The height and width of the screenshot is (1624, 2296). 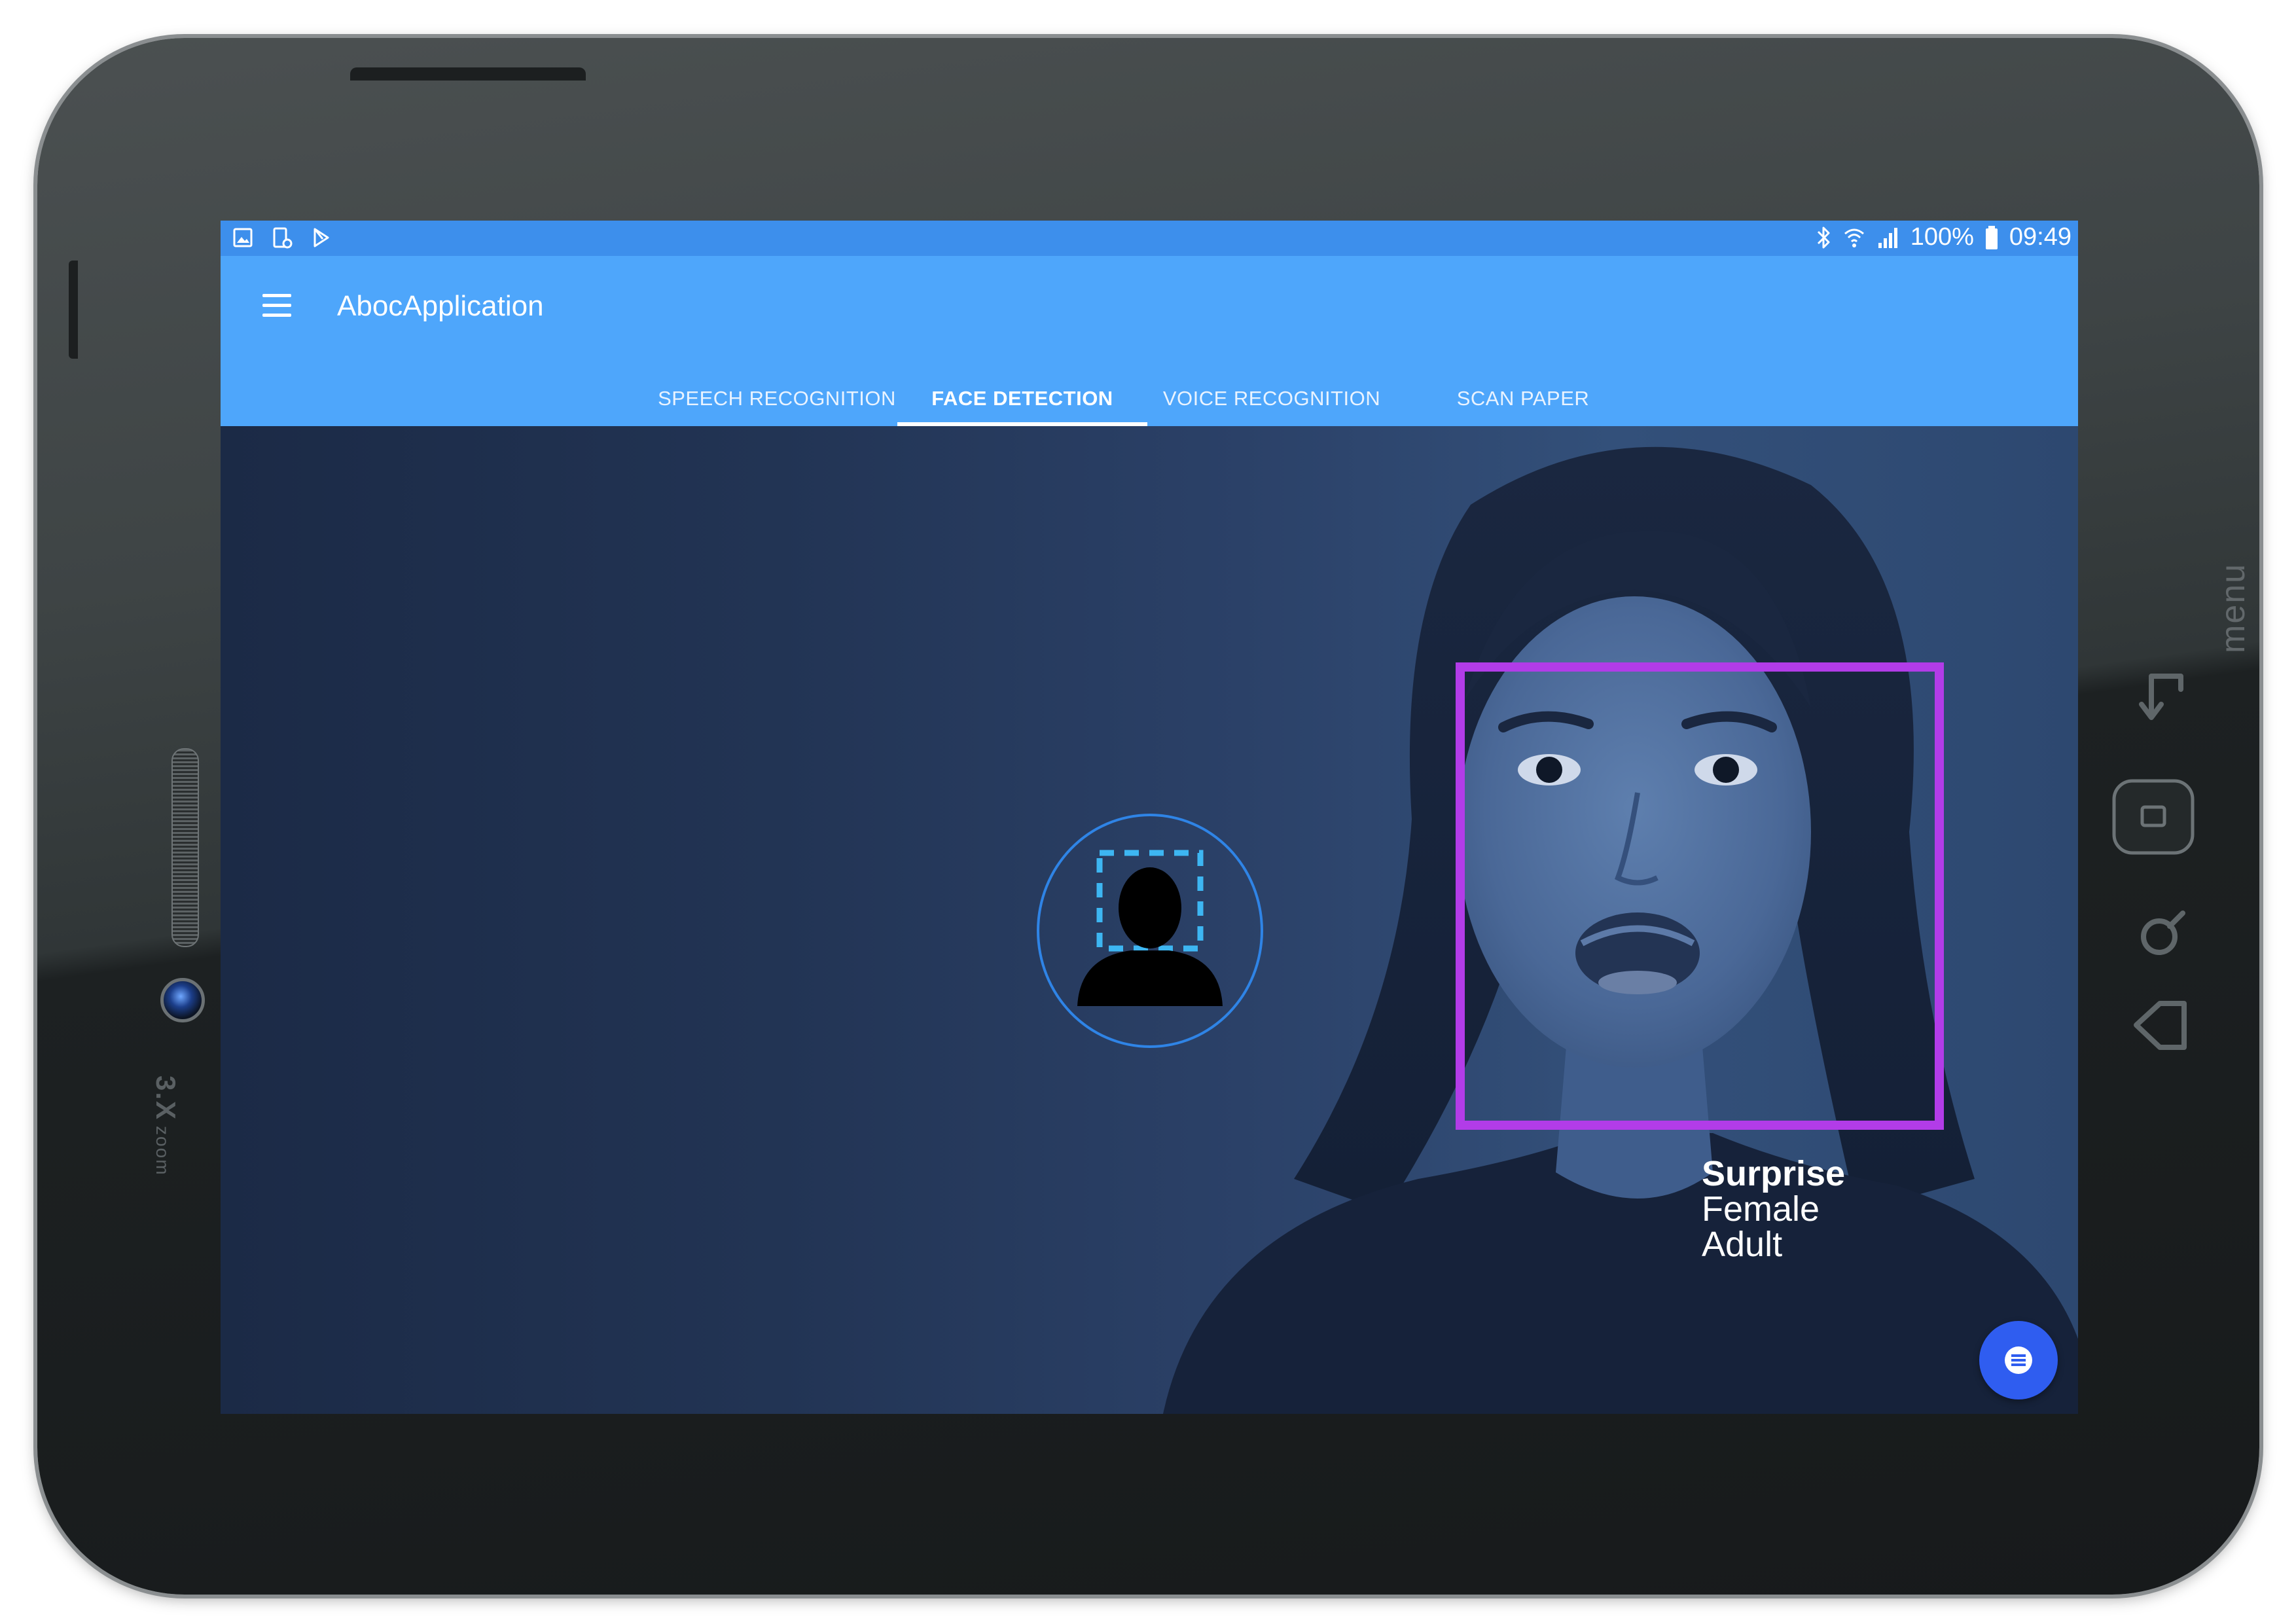 I want to click on tab-label: SCAN PAPER, so click(x=1523, y=398).